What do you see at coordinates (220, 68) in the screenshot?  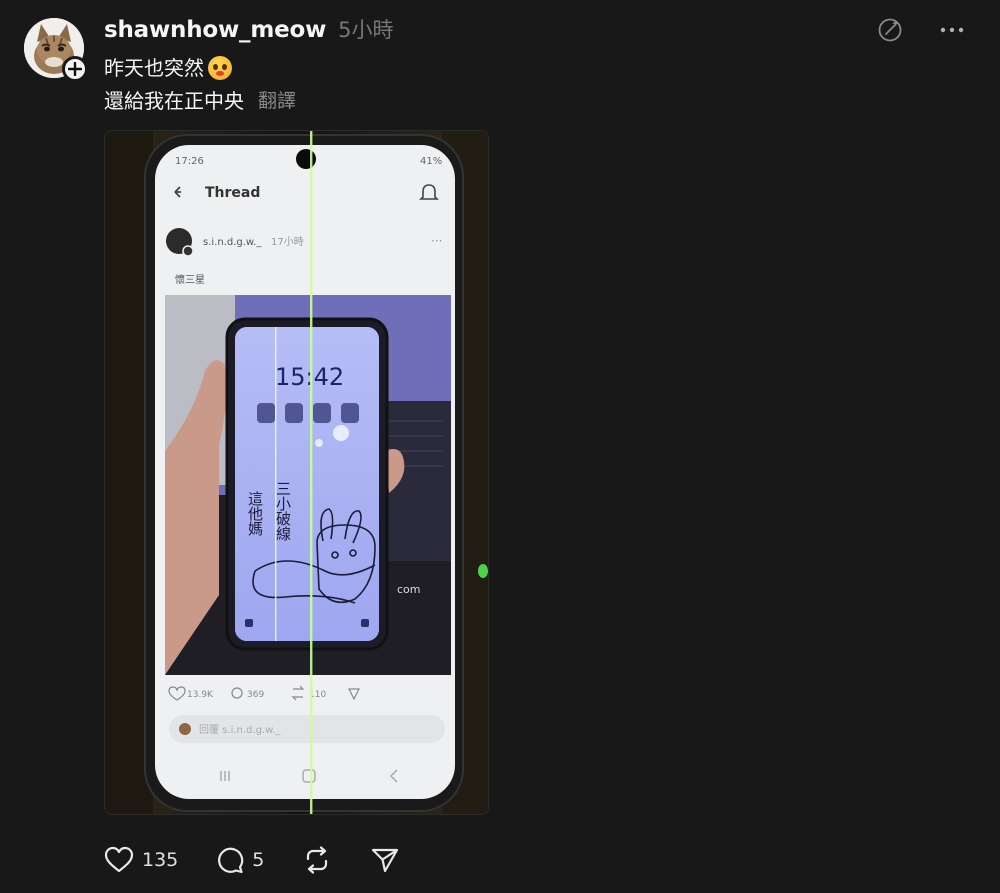 I see `flushed-face-emoji-icon` at bounding box center [220, 68].